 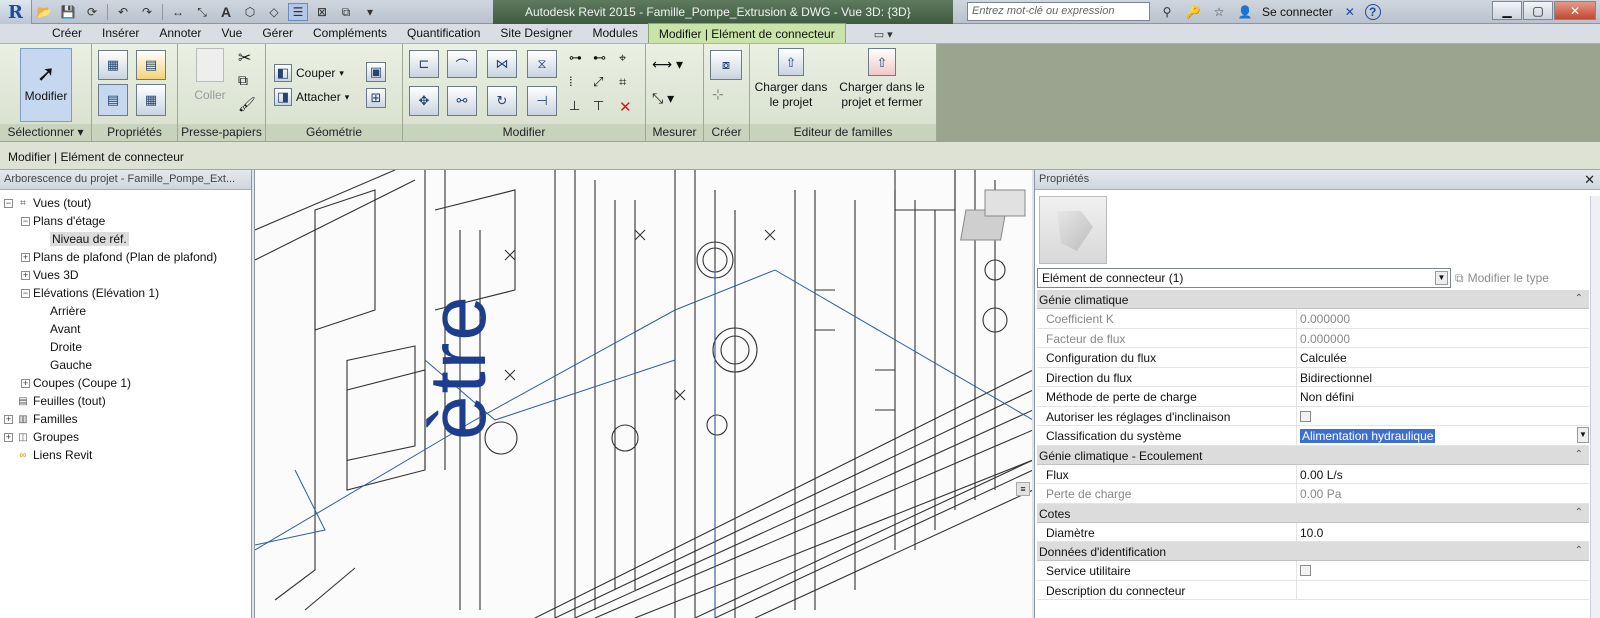 I want to click on help-icon: ?, so click(x=1372, y=12).